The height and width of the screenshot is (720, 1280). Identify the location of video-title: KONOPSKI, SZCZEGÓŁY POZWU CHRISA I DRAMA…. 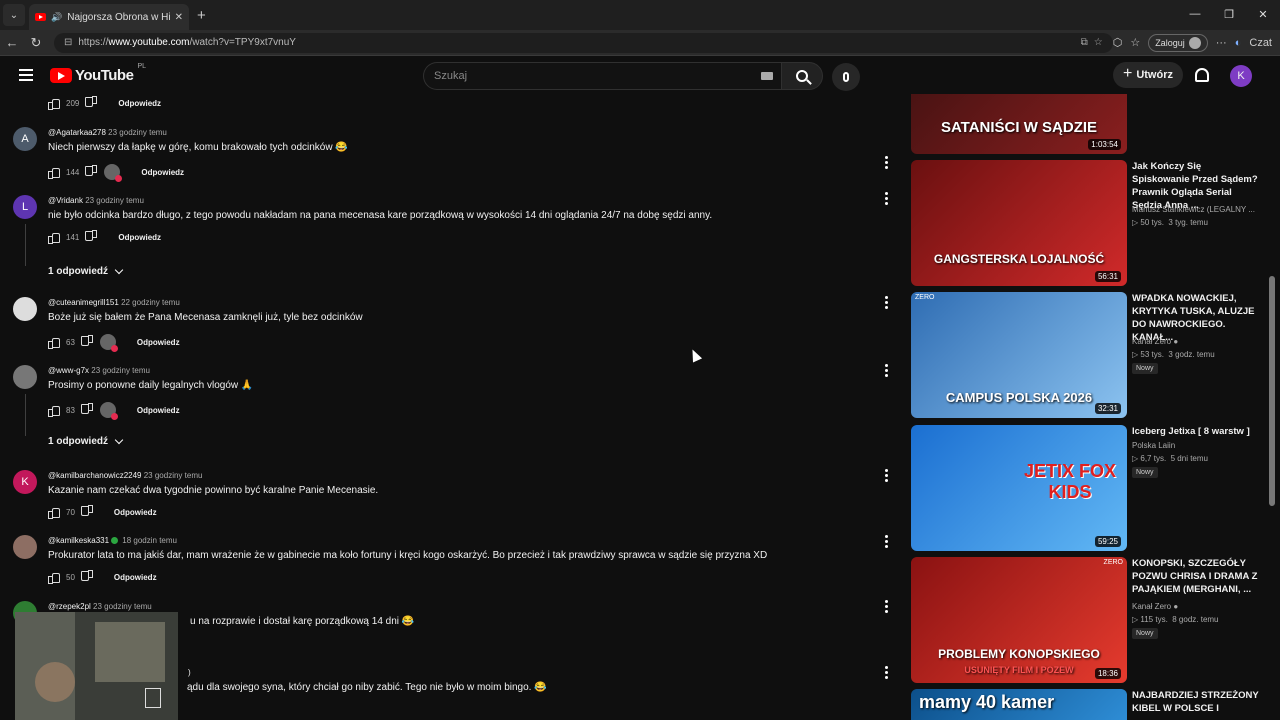
(1196, 576).